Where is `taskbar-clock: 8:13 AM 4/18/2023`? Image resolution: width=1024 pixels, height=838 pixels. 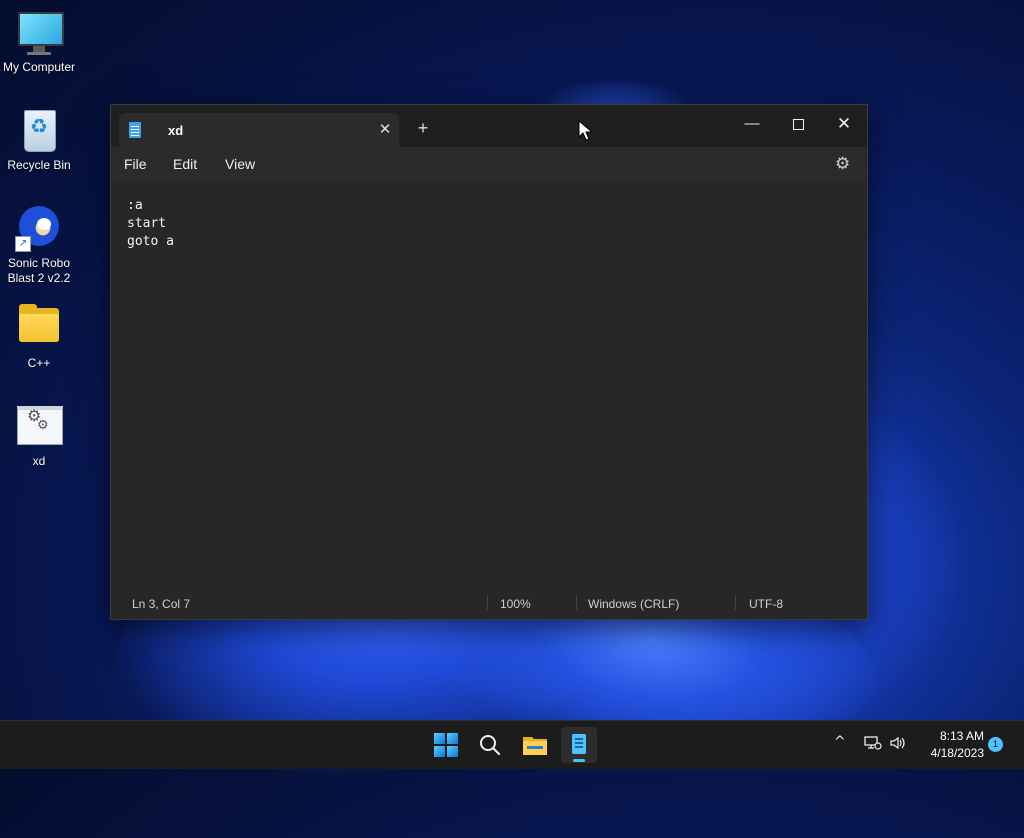 taskbar-clock: 8:13 AM 4/18/2023 is located at coordinates (948, 745).